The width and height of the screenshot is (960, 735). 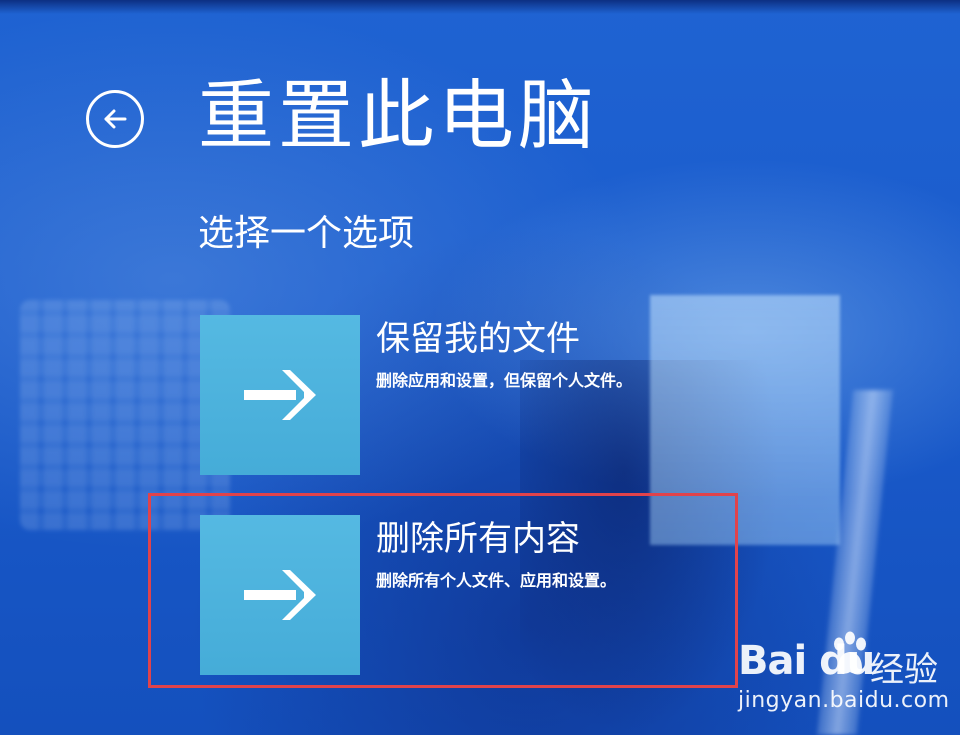 What do you see at coordinates (470, 395) in the screenshot?
I see `option-keep-my-files: 保留我的文件 删除应用和设置，但保留个人文件。` at bounding box center [470, 395].